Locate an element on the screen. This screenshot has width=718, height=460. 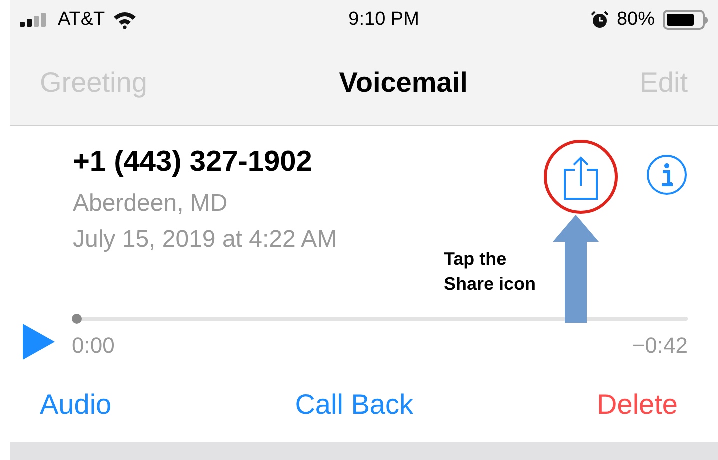
voicemail-date: July 15, 2019 at 4:22 AM is located at coordinates (205, 240).